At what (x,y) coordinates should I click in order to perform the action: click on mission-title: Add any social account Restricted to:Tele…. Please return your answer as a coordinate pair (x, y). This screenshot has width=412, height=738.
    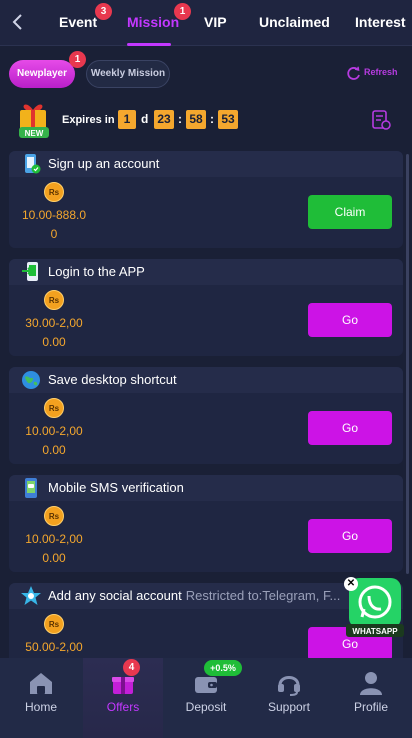
    Looking at the image, I should click on (194, 595).